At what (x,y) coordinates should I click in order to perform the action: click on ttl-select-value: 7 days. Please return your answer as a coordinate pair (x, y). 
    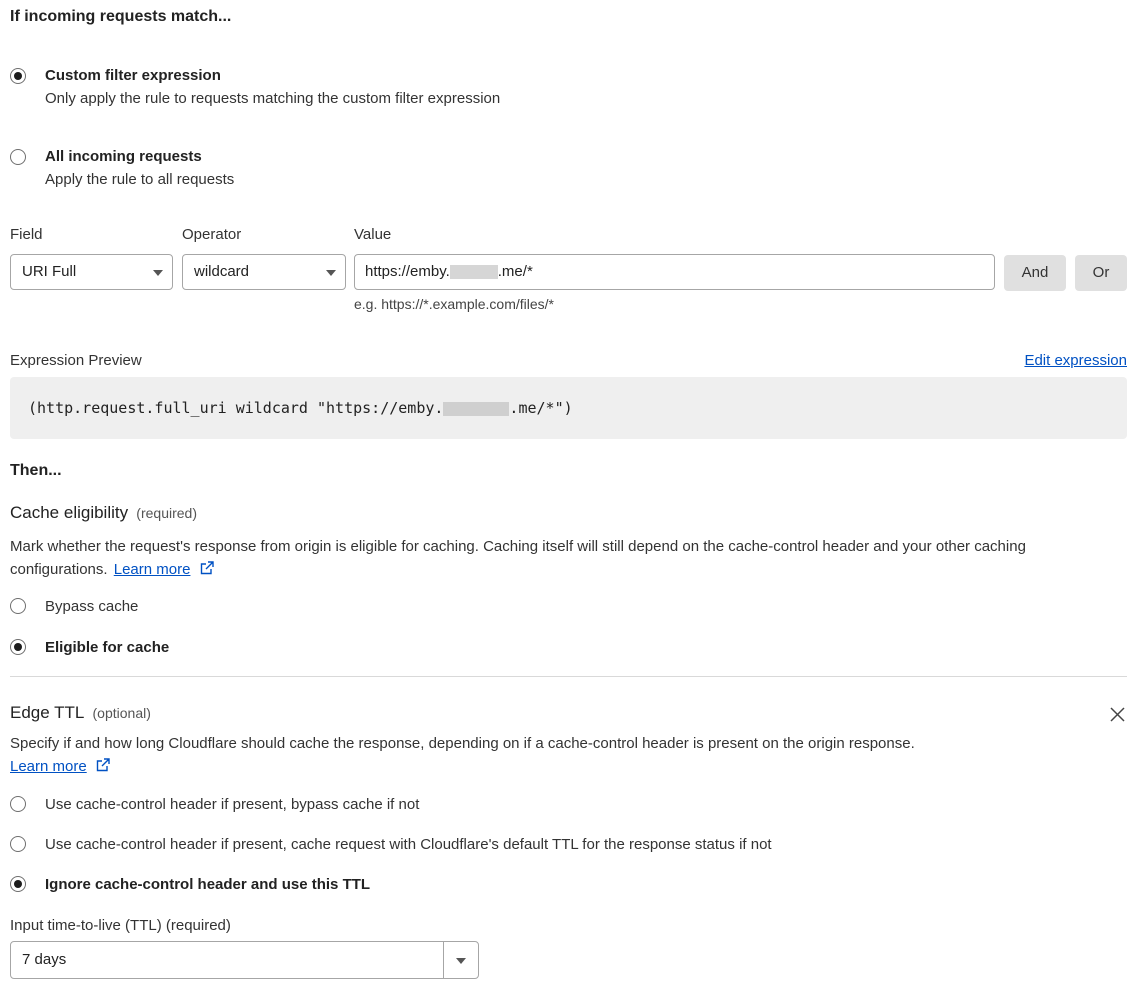
    Looking at the image, I should click on (44, 959).